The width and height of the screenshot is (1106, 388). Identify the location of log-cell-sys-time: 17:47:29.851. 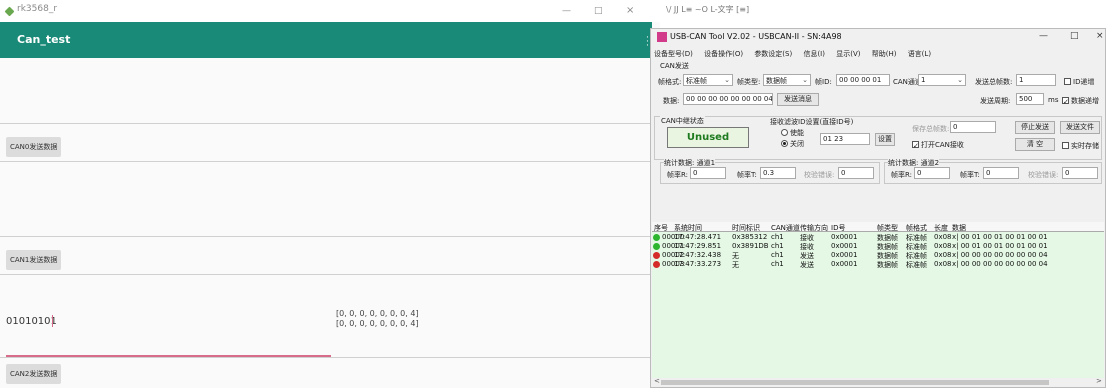
(698, 246).